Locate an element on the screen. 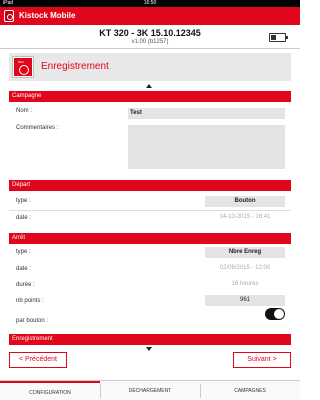 The image size is (320, 400). parbouton-label: par bouton : is located at coordinates (32, 321).